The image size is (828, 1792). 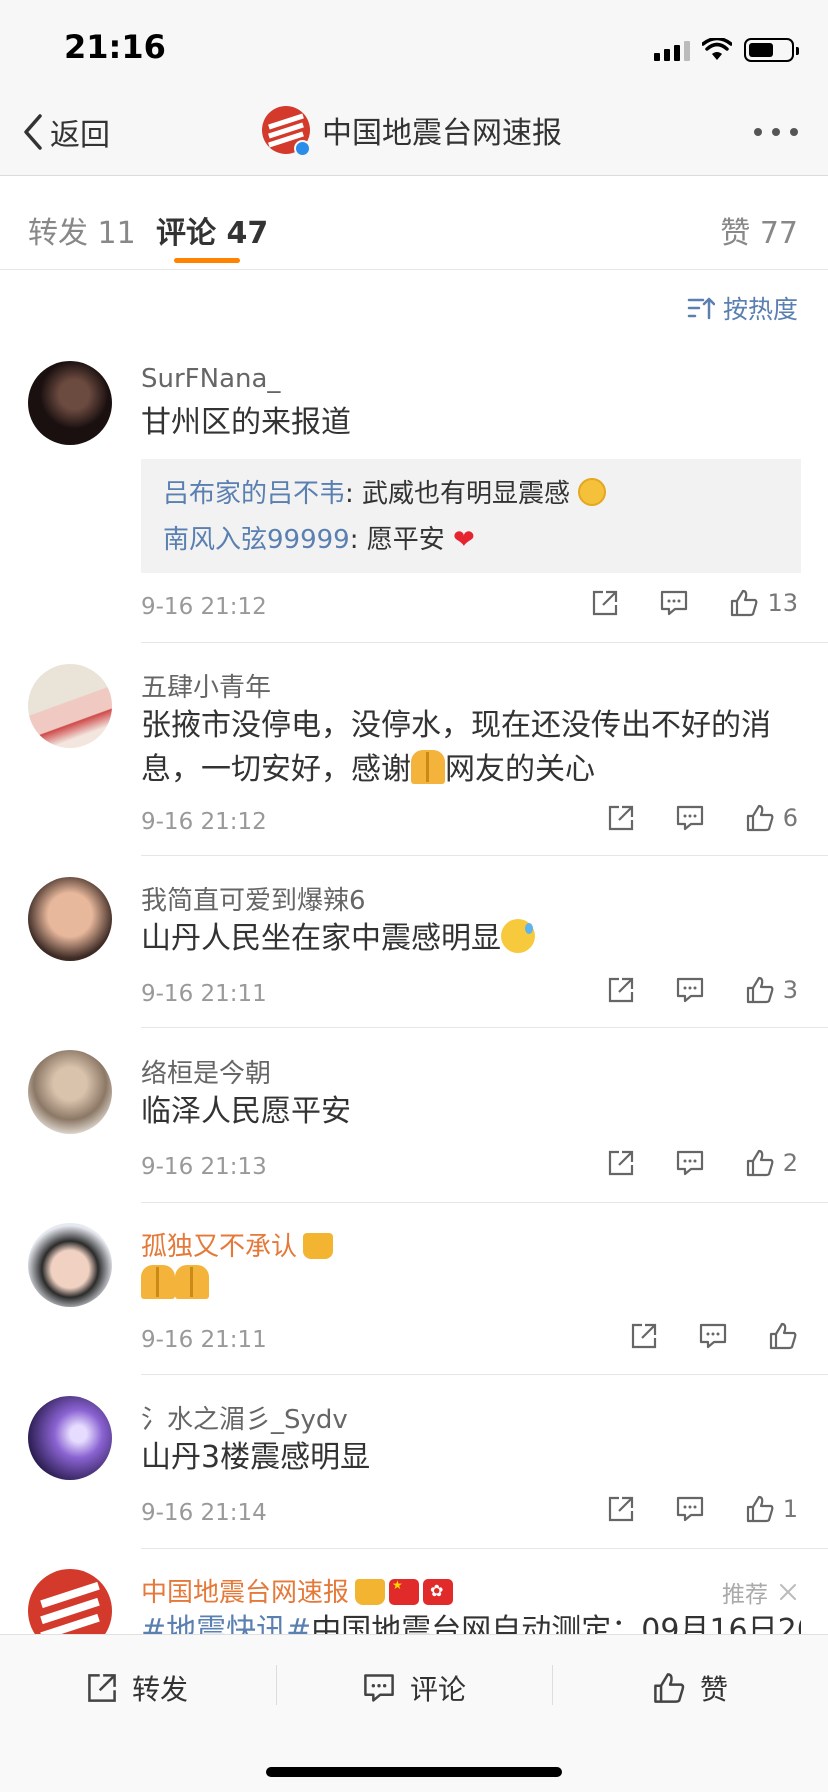 I want to click on bottom-repost-button: 转发, so click(x=137, y=1688).